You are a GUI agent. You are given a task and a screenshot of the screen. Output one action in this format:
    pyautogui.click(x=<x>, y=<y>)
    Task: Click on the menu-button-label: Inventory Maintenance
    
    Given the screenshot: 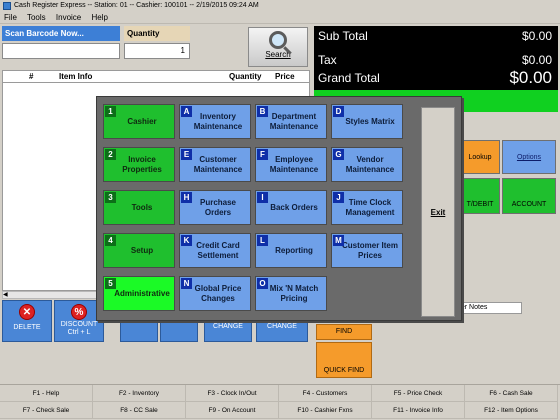 What is the action you would take?
    pyautogui.click(x=218, y=121)
    